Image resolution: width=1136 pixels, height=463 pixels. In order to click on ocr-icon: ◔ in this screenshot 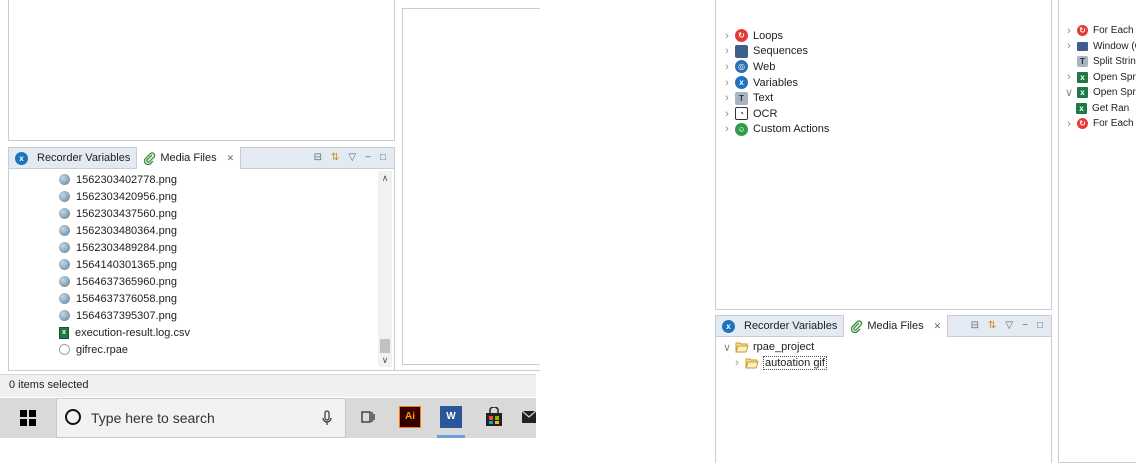, I will do `click(741, 114)`.